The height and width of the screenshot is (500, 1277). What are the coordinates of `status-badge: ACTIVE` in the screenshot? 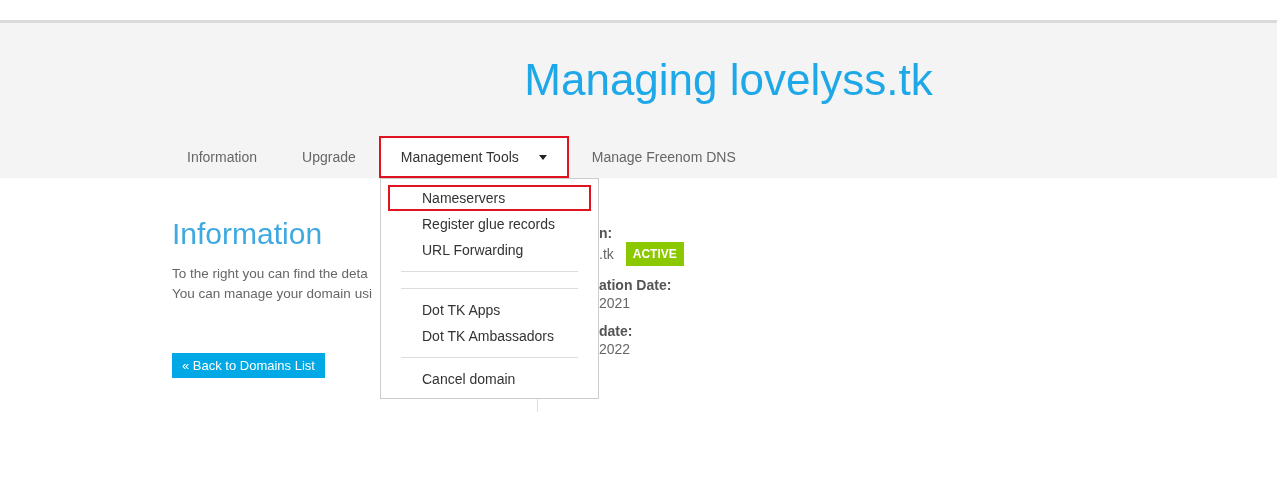 It's located at (654, 254).